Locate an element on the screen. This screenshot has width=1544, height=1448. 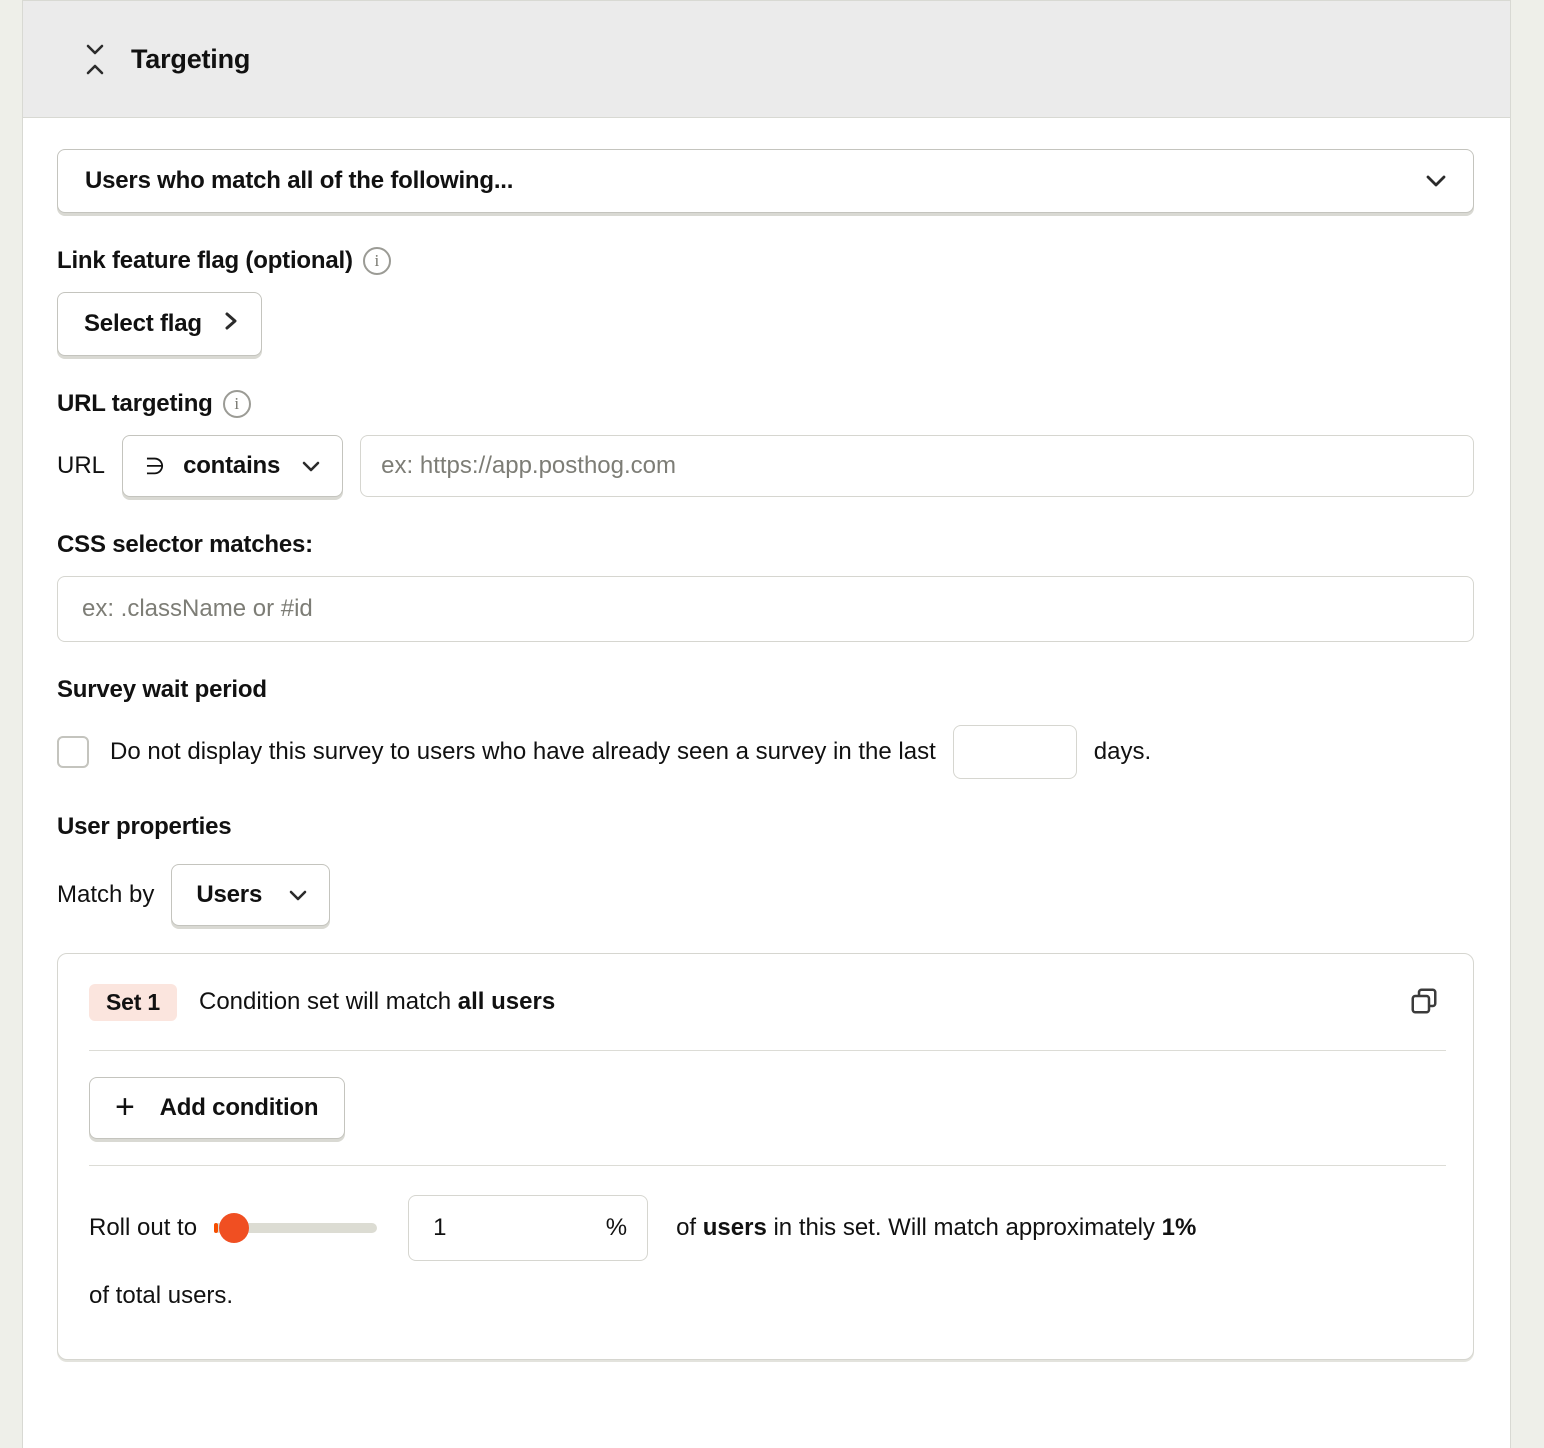
targeting-section-header: Targeting is located at coordinates (766, 59).